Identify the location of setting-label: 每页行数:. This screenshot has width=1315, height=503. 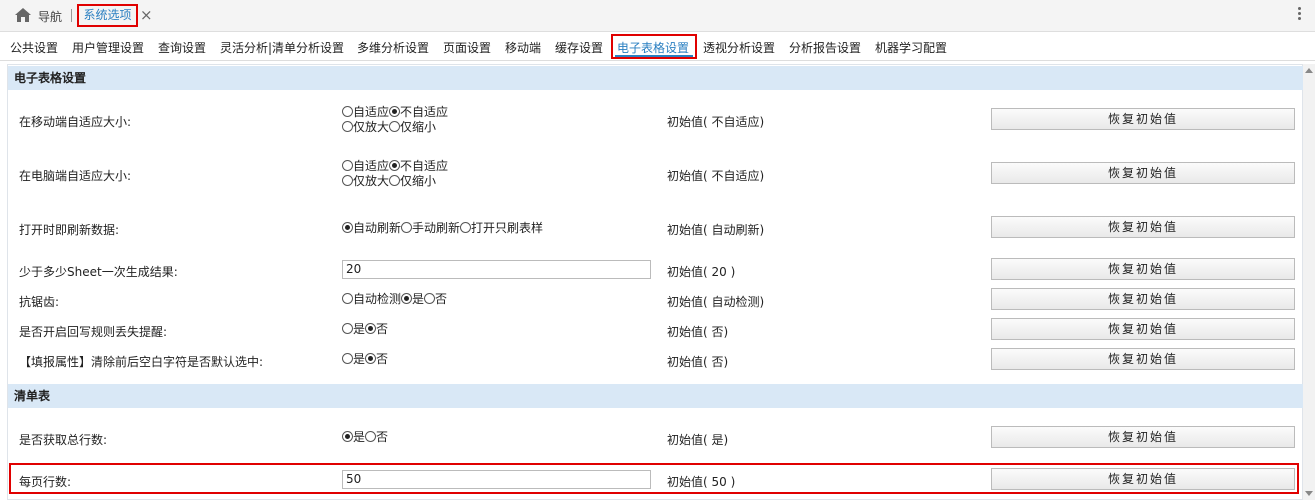
(45, 482).